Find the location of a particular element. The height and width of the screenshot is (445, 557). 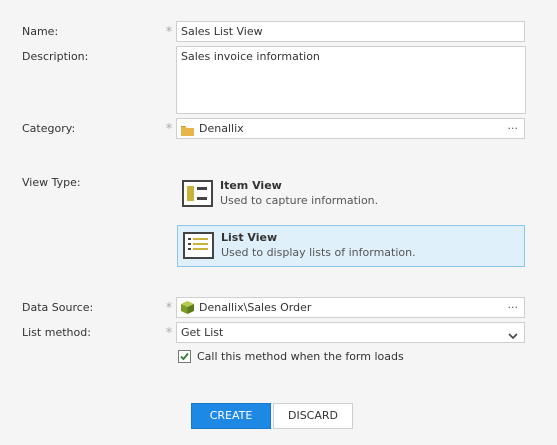

list-view-title: List View is located at coordinates (249, 237).